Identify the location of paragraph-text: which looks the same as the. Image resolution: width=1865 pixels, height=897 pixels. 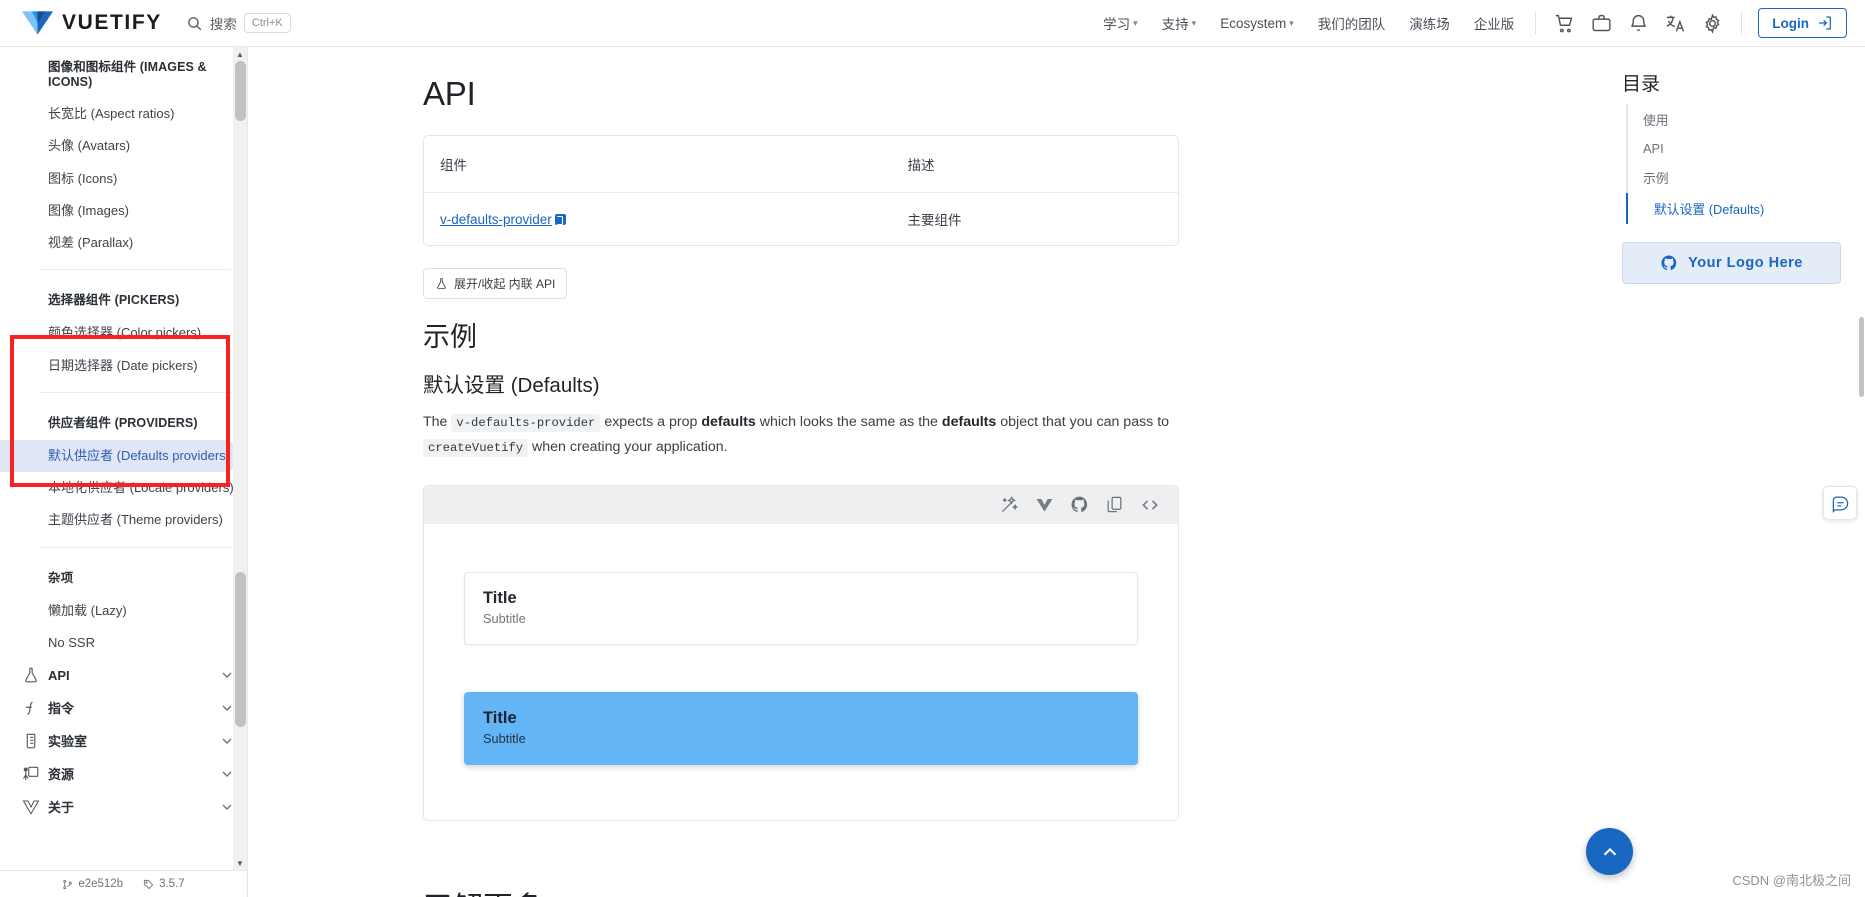
(848, 422).